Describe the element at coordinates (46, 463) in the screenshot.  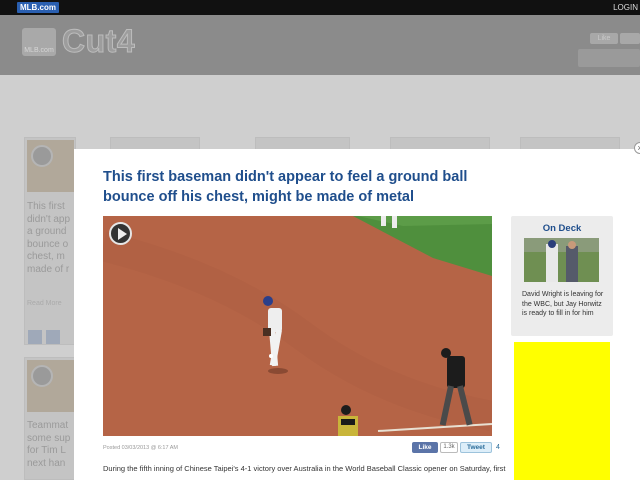
I see `bg-text-line: next han` at that location.